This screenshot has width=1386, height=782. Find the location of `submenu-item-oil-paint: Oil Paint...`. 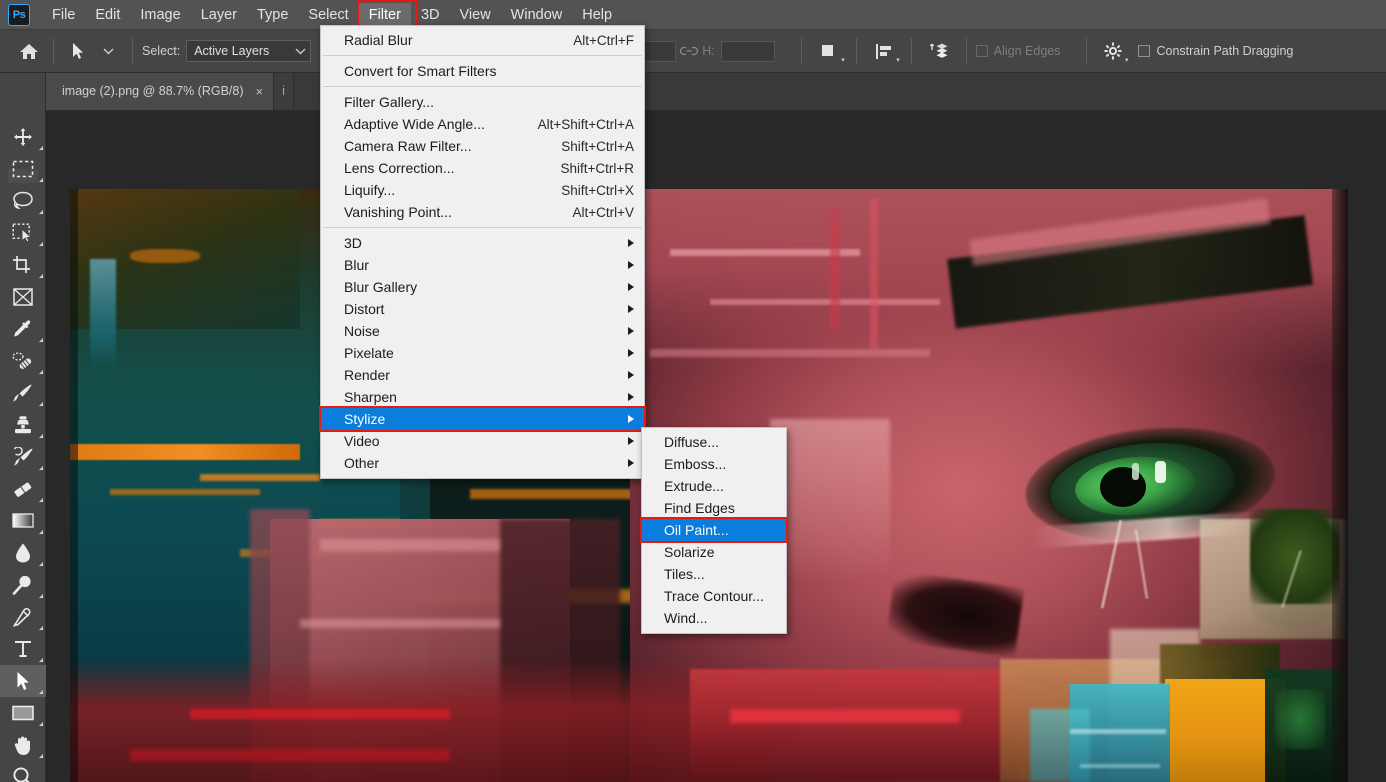

submenu-item-oil-paint: Oil Paint... is located at coordinates (714, 530).